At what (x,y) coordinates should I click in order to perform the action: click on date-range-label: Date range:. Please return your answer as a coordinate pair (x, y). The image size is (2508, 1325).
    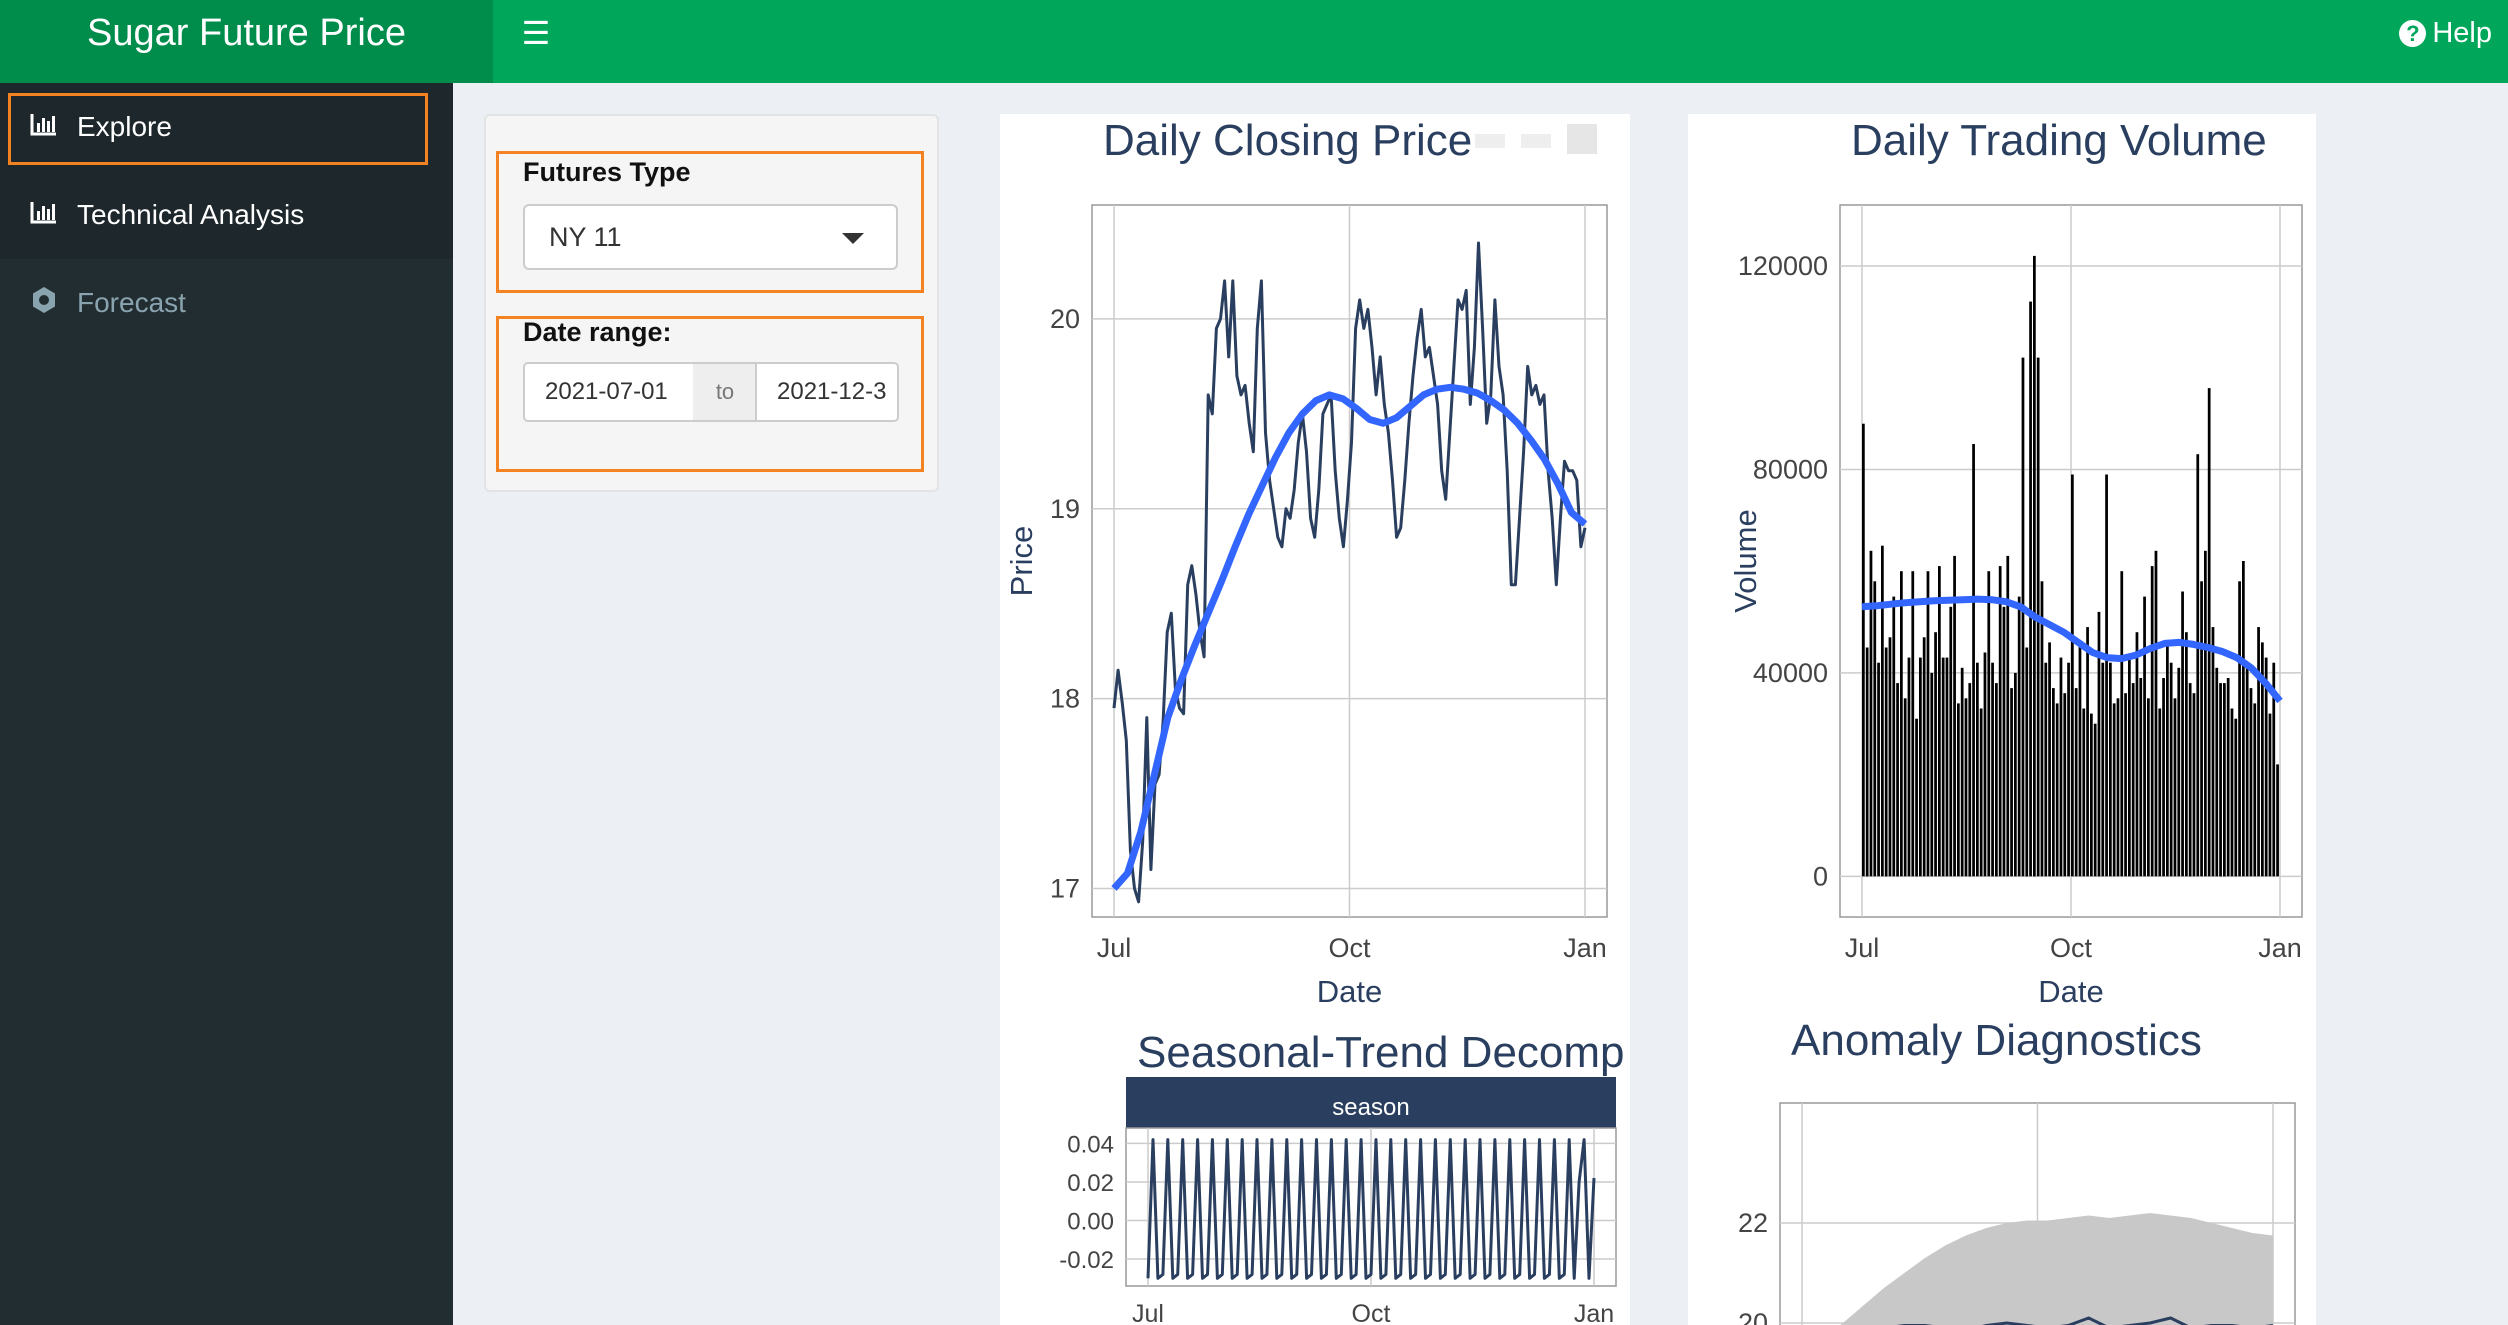
    Looking at the image, I should click on (597, 332).